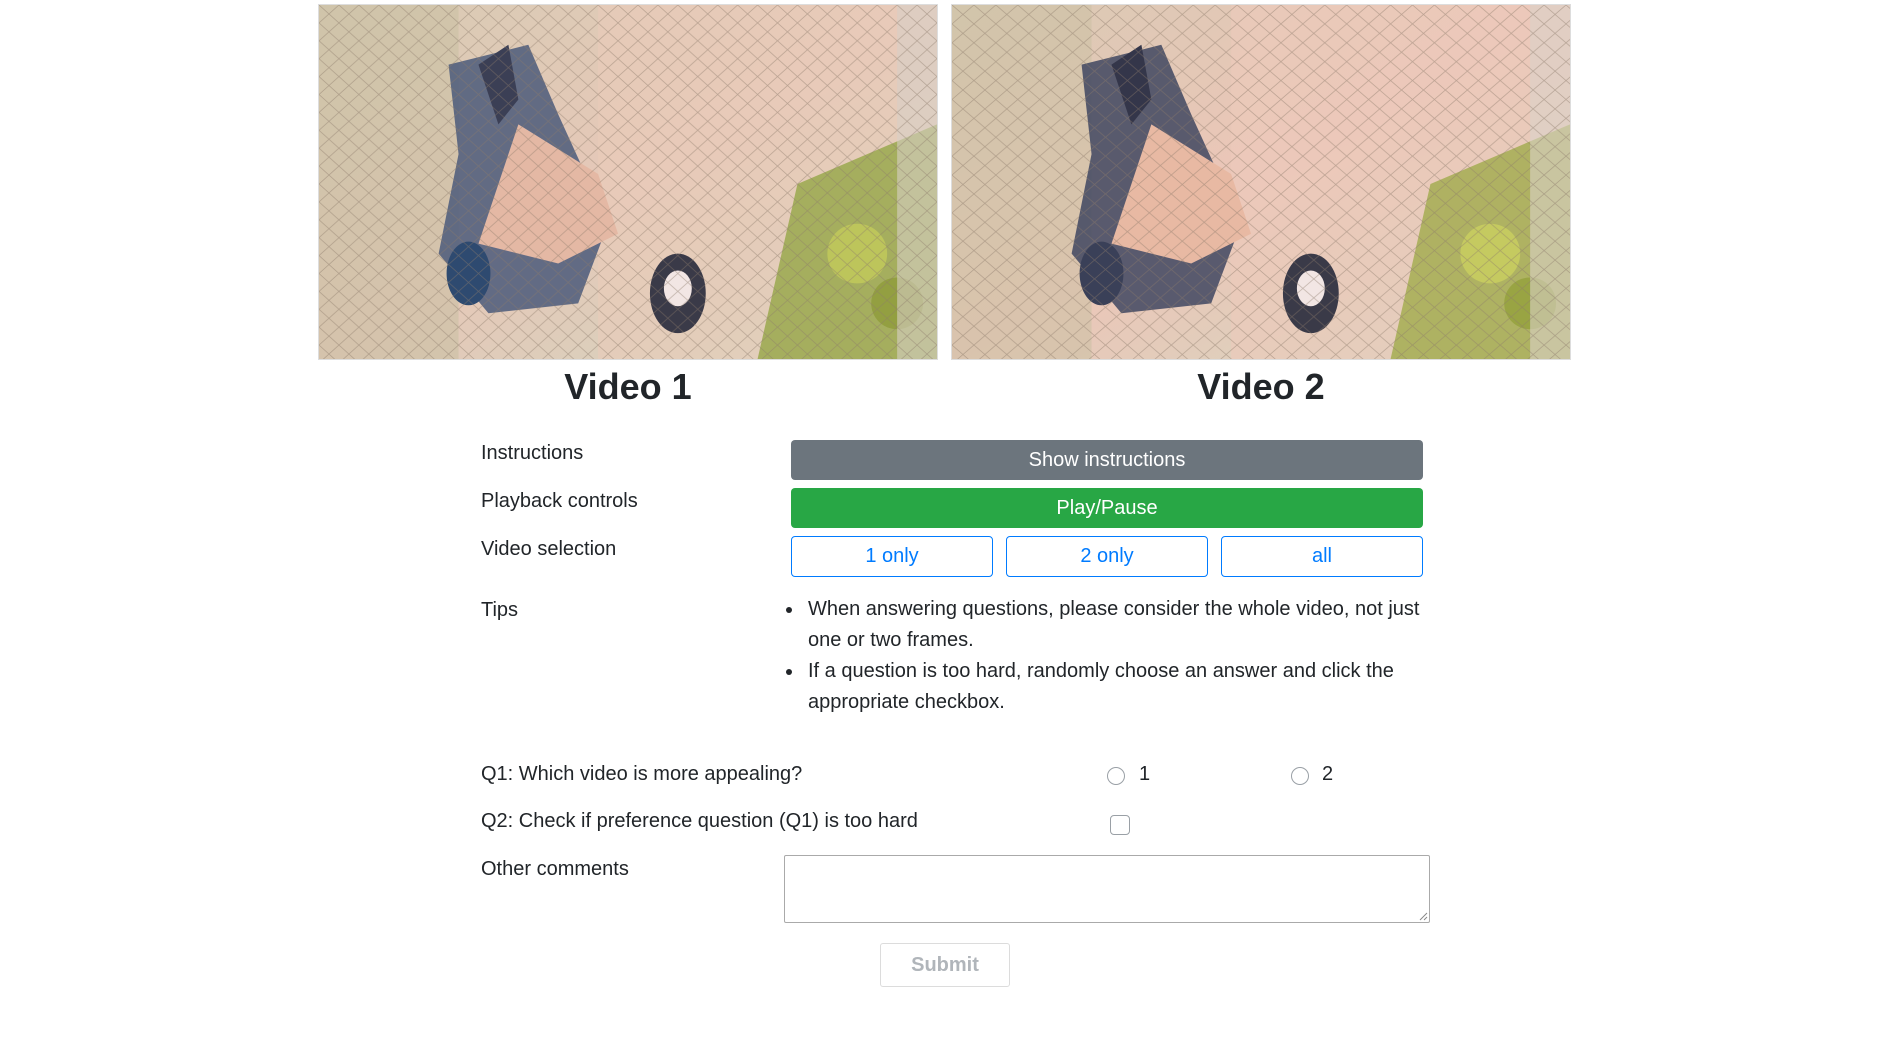  Describe the element at coordinates (532, 453) in the screenshot. I see `instructions-label: Instructions` at that location.